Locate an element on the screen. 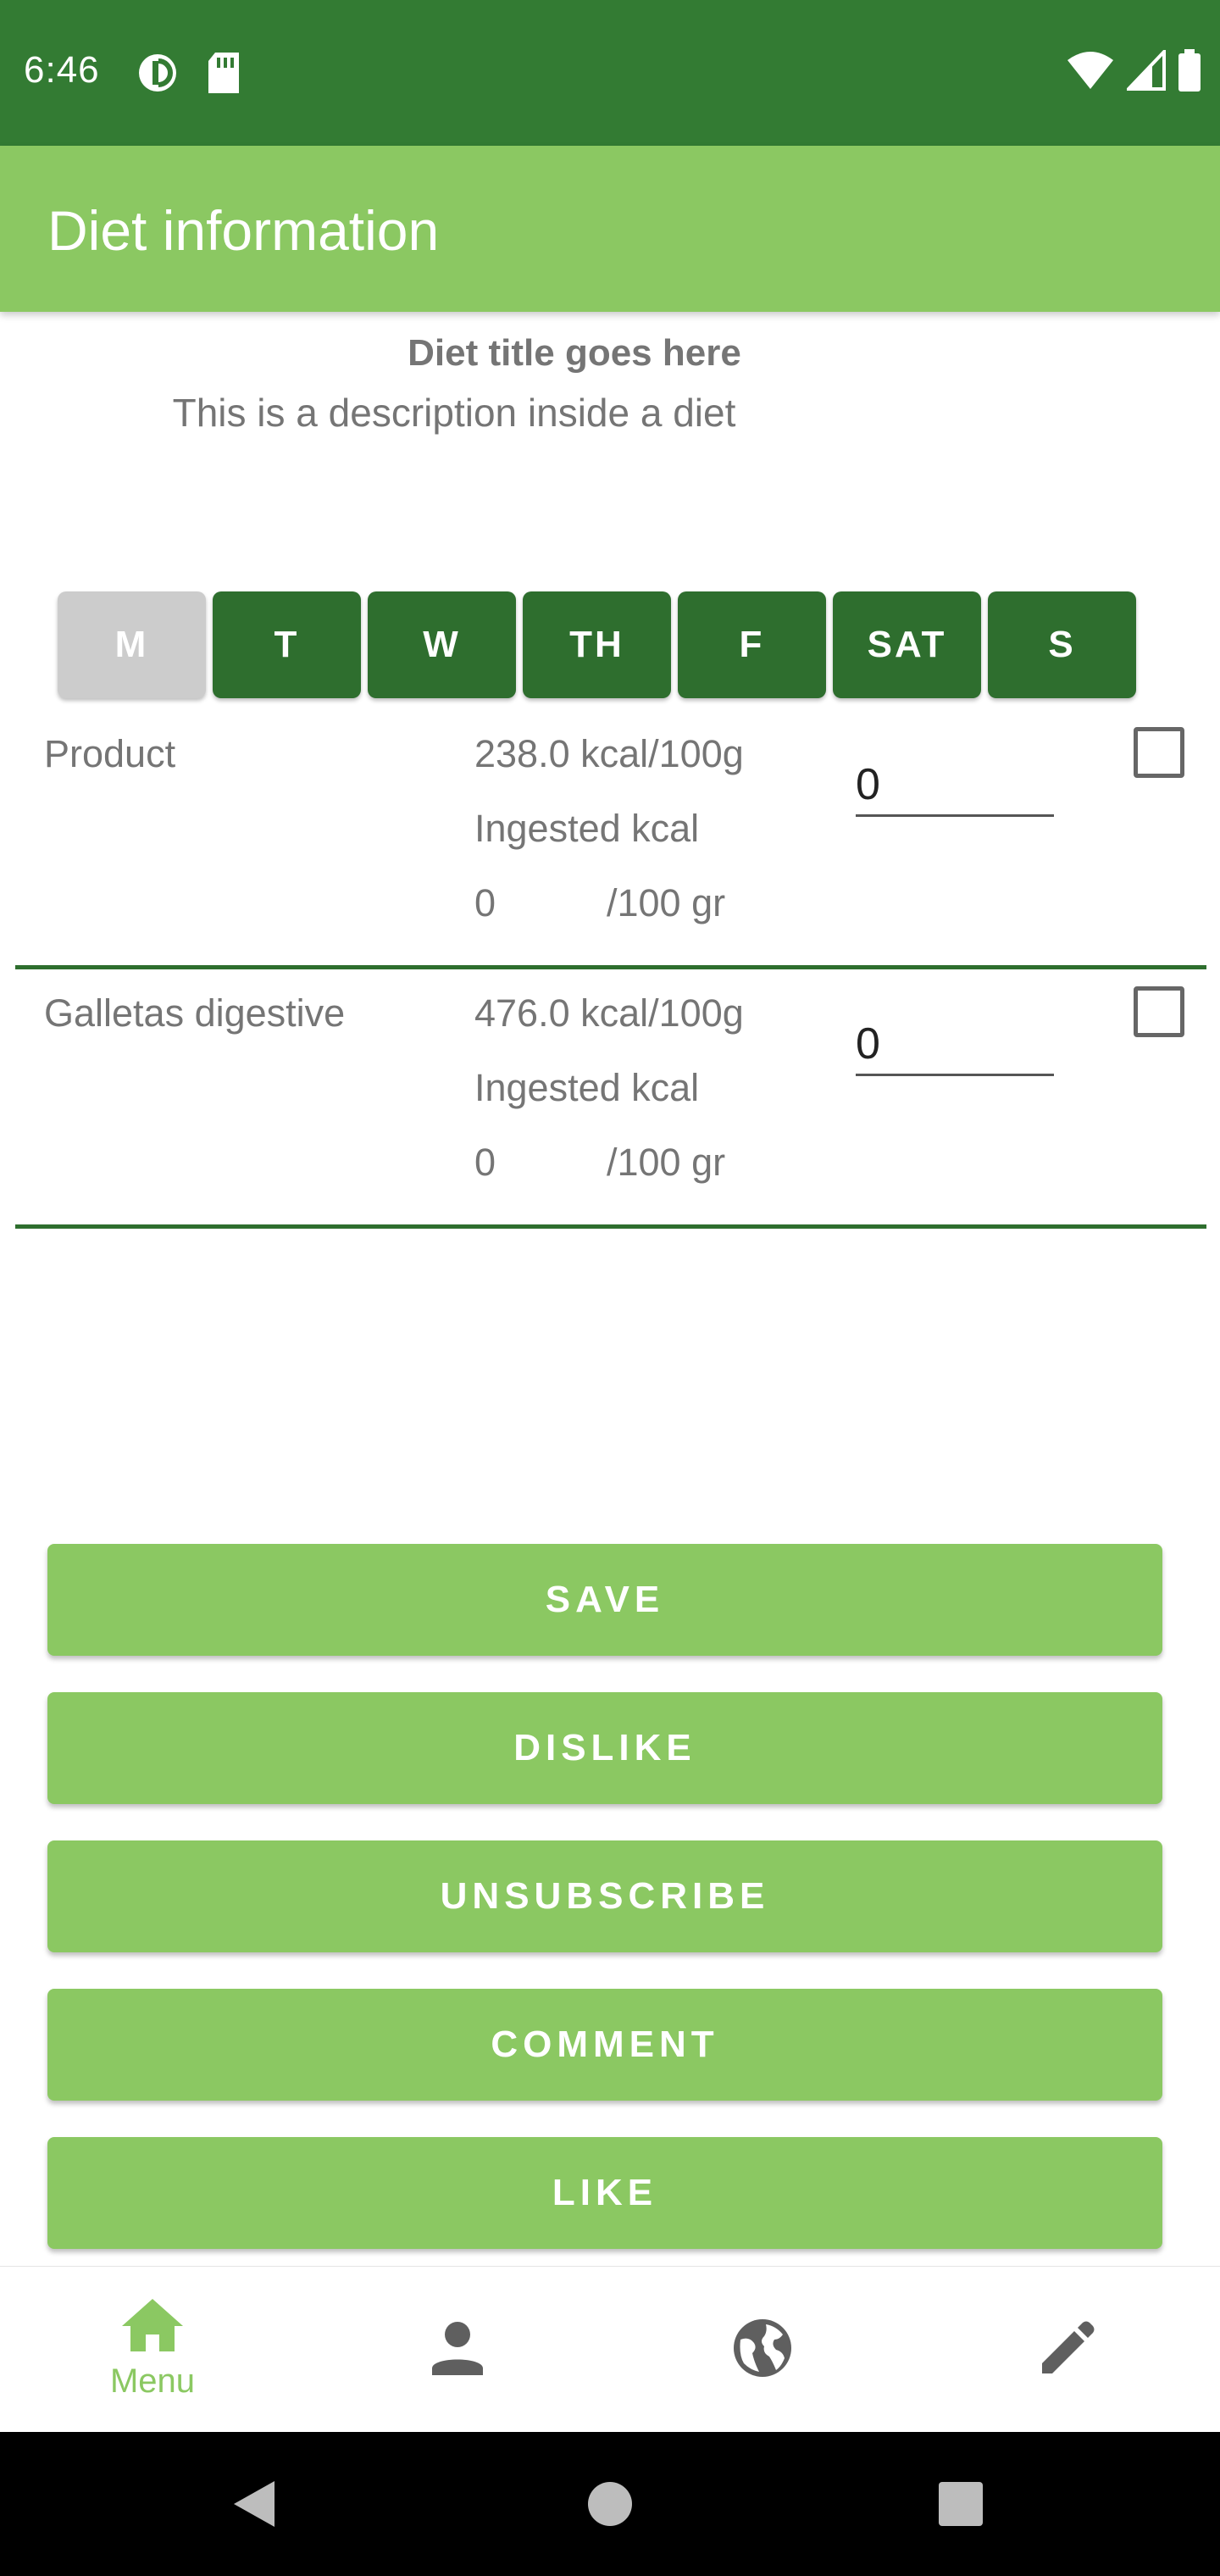  nav-label-menu: Menu is located at coordinates (152, 2381).